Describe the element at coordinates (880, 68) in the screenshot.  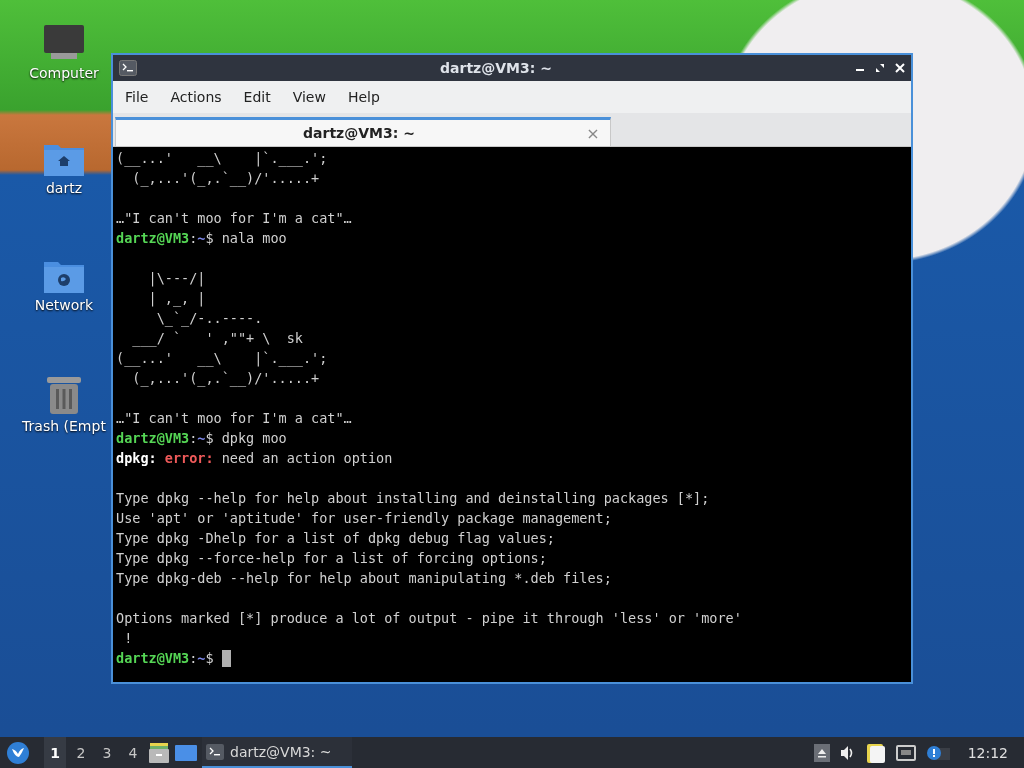
I see `maximize-icon` at that location.